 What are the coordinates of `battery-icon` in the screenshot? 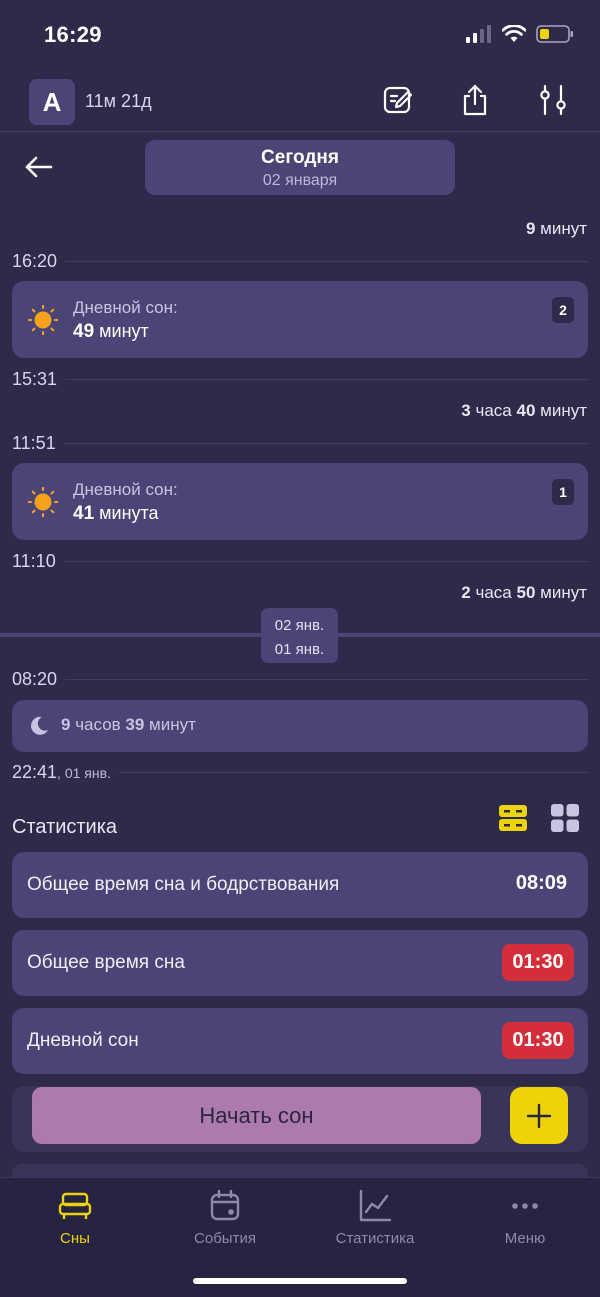 It's located at (554, 34).